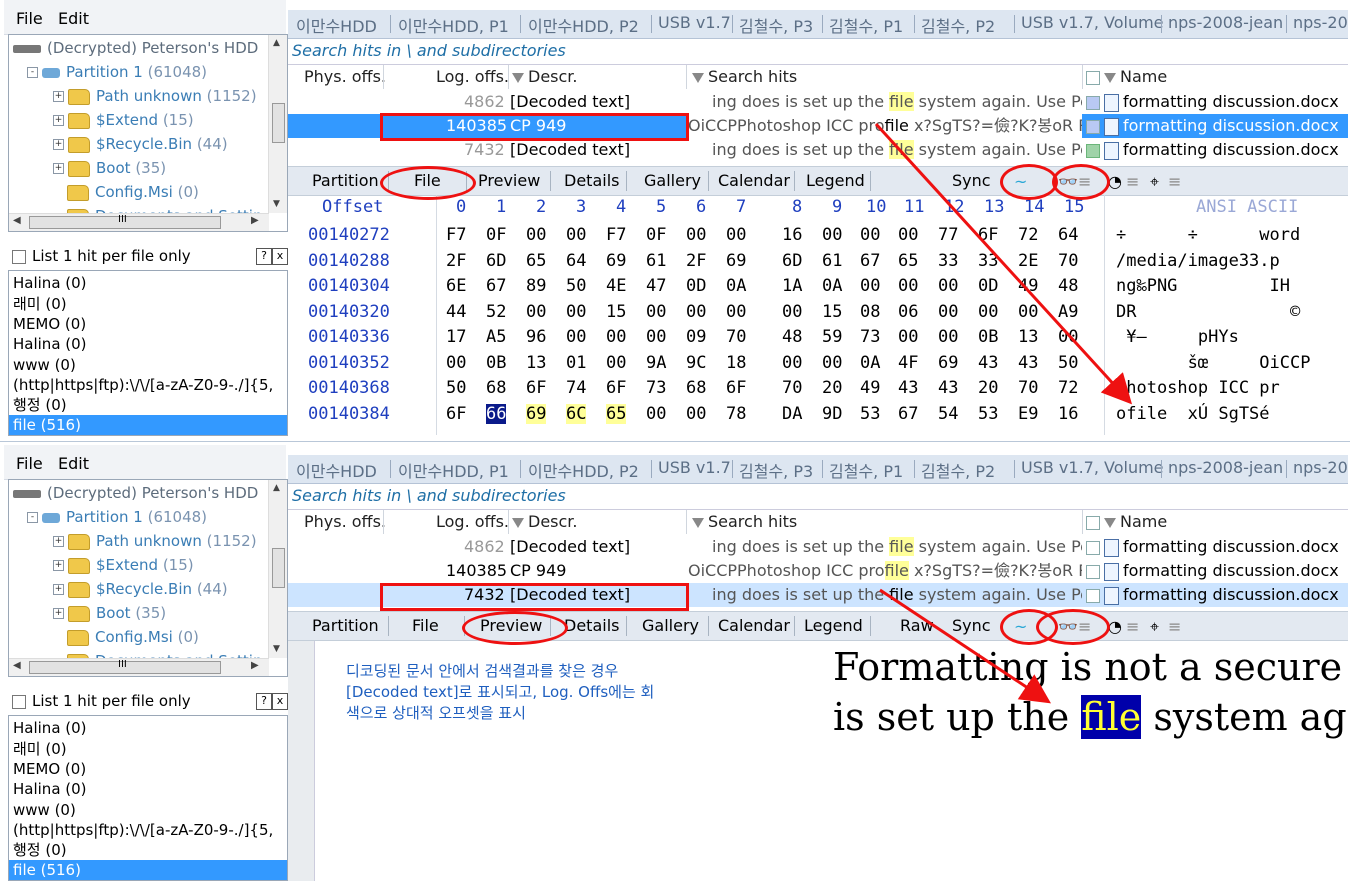 The width and height of the screenshot is (1350, 890). What do you see at coordinates (496, 337) in the screenshot?
I see `hex-byte: A5` at bounding box center [496, 337].